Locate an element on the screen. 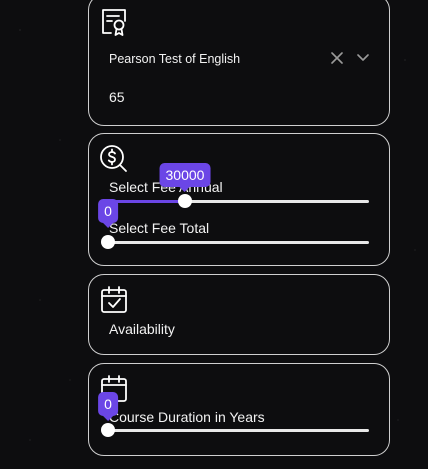  duration-slider: 0 is located at coordinates (233, 414).